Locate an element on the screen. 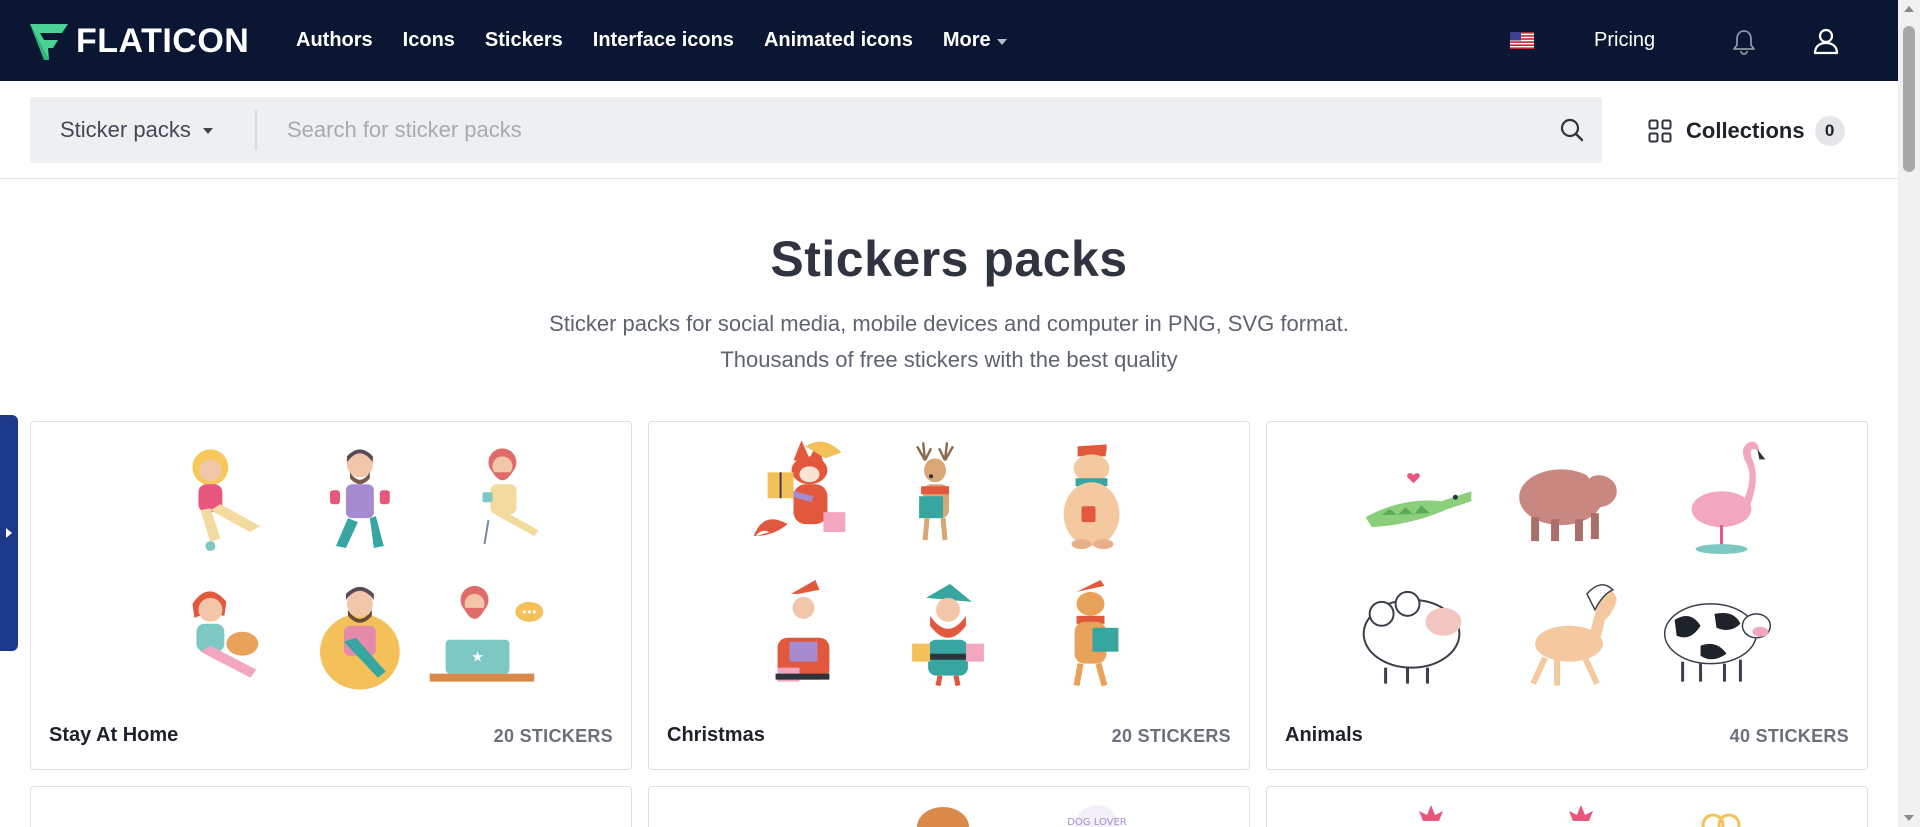  pack-card-christmas: Christmas 20 STICKERS is located at coordinates (949, 595).